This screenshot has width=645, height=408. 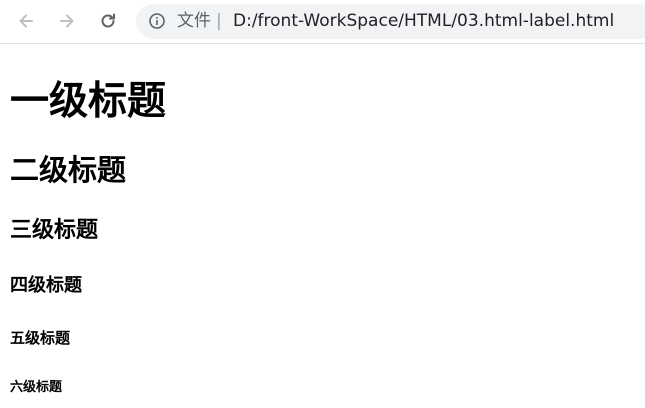 I want to click on reload-button, so click(x=108, y=21).